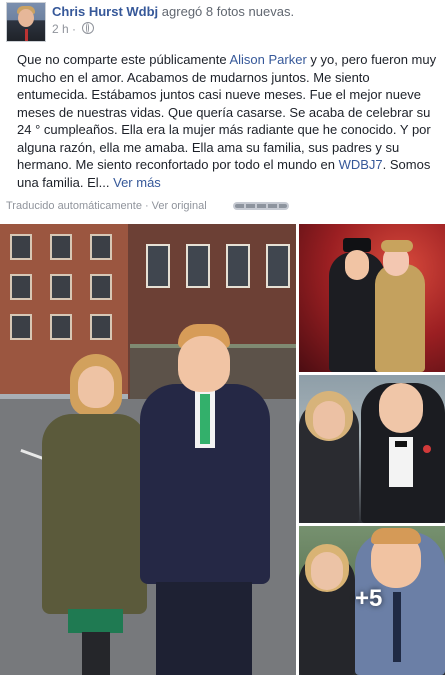  Describe the element at coordinates (427, 449) in the screenshot. I see `photo-boutonniere` at that location.